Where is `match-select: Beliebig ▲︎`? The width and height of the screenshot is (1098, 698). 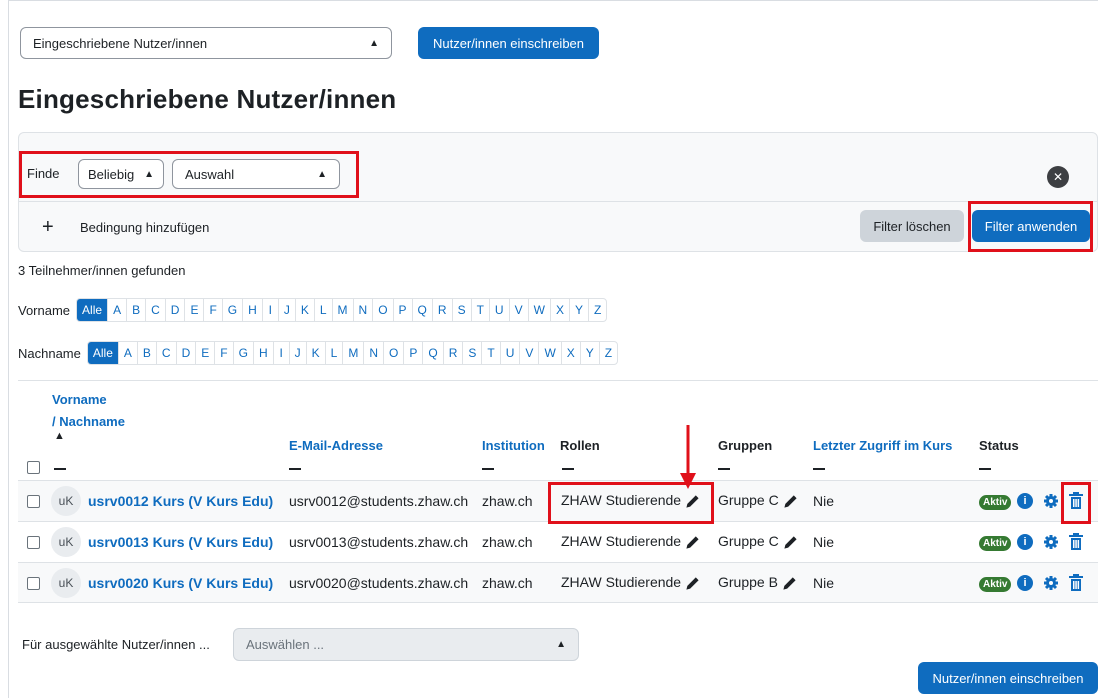
match-select: Beliebig ▲︎ is located at coordinates (121, 174).